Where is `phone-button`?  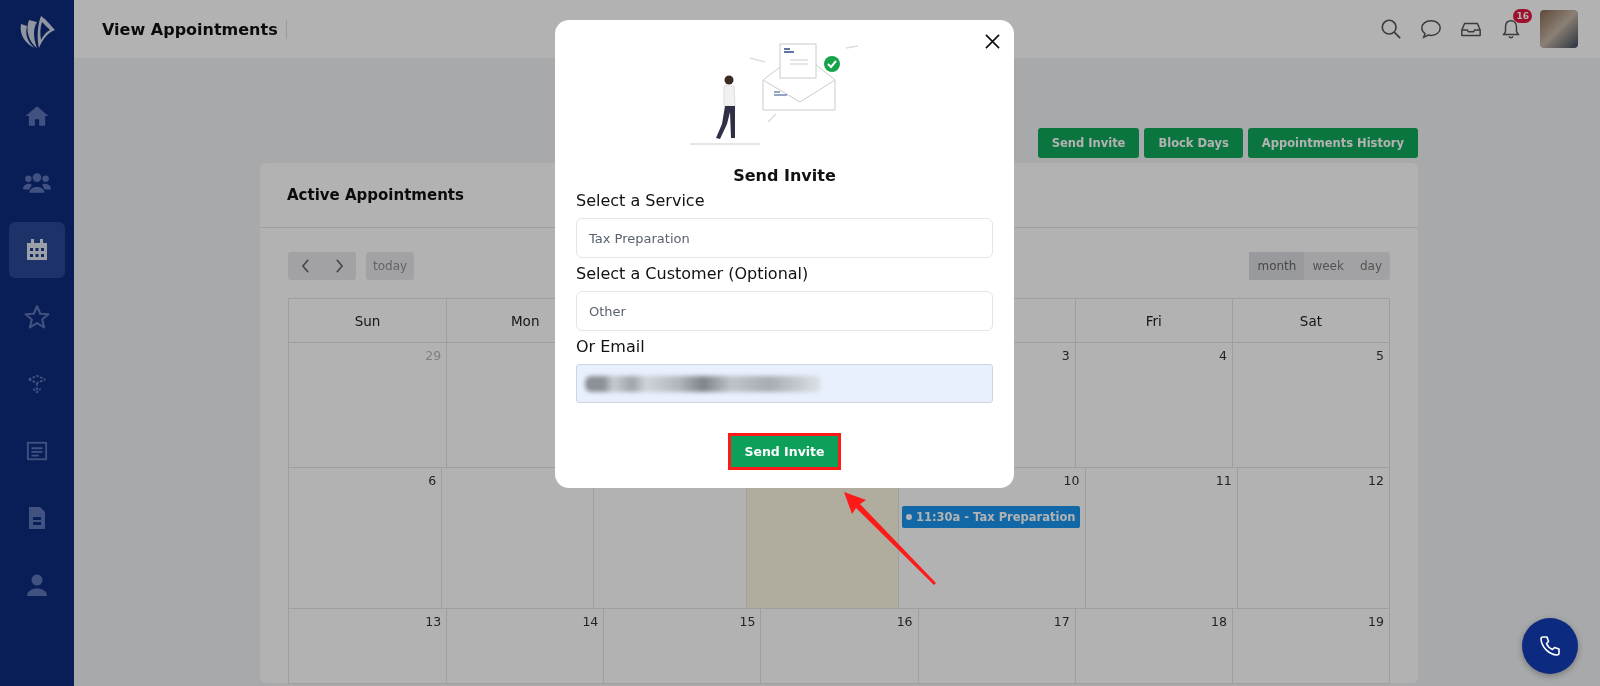
phone-button is located at coordinates (1550, 646).